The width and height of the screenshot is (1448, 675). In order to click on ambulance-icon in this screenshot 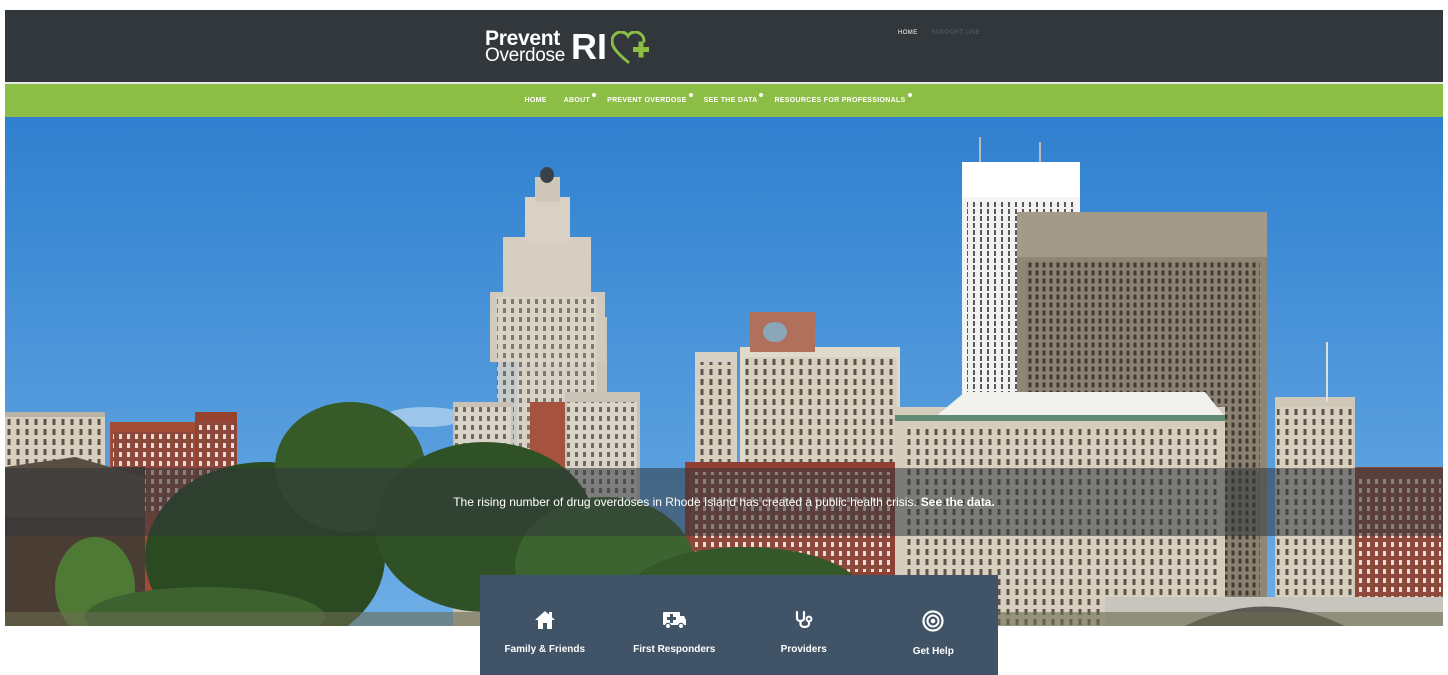, I will do `click(675, 621)`.